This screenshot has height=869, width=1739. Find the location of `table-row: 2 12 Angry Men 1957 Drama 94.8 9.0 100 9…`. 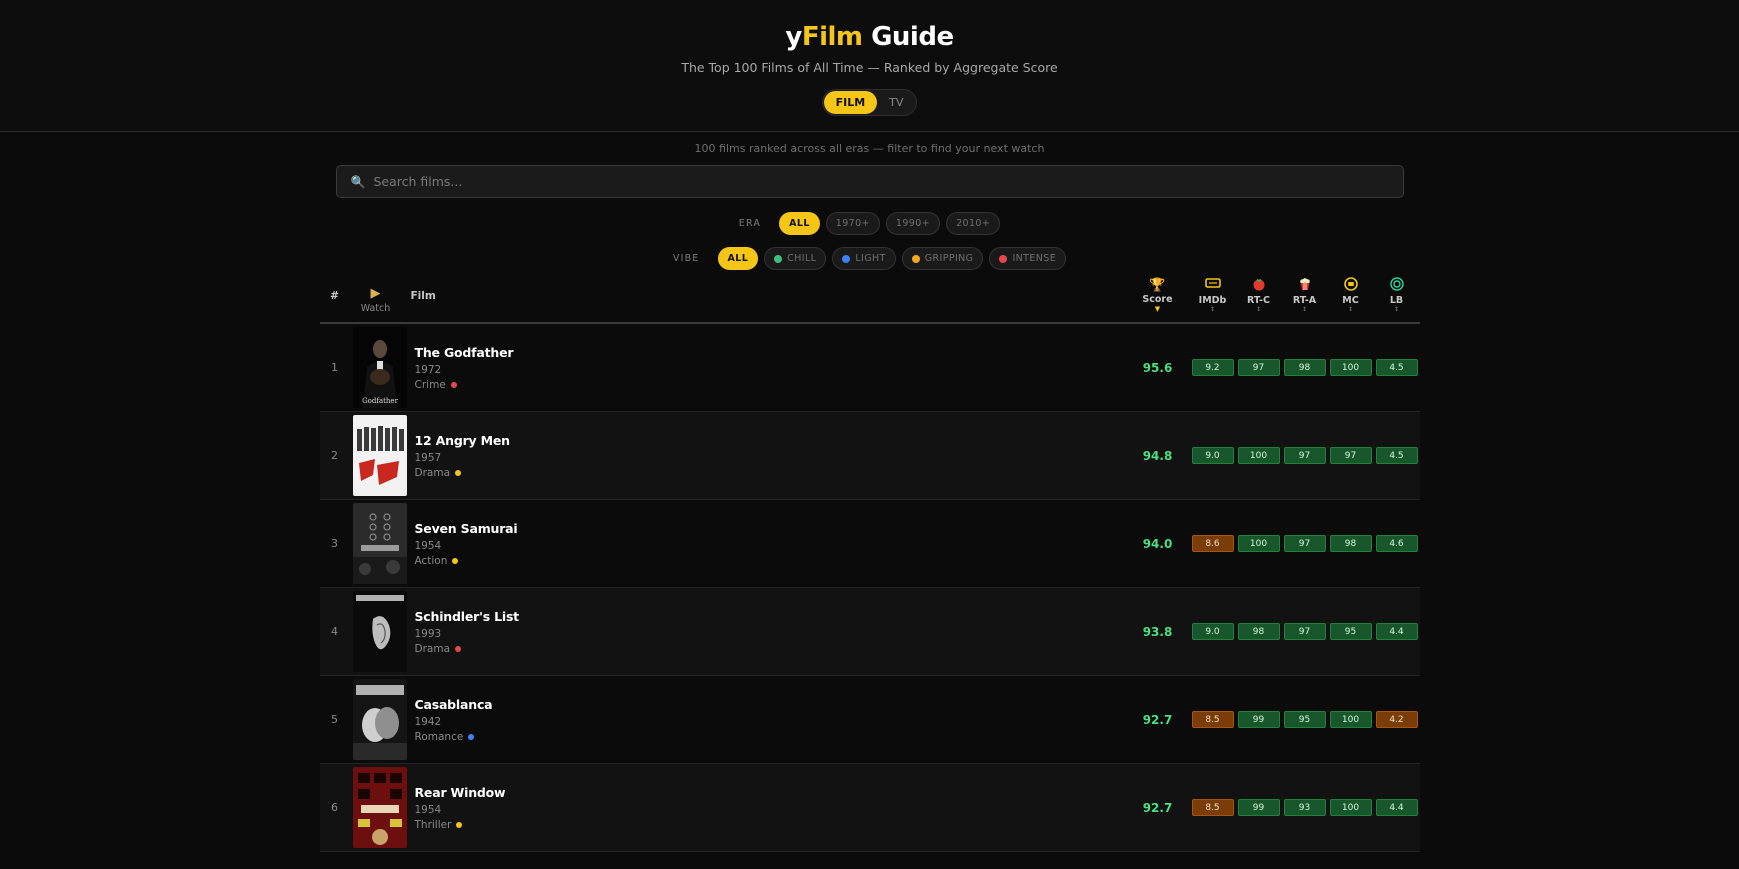

table-row: 2 12 Angry Men 1957 Drama 94.8 9.0 100 9… is located at coordinates (869, 456).